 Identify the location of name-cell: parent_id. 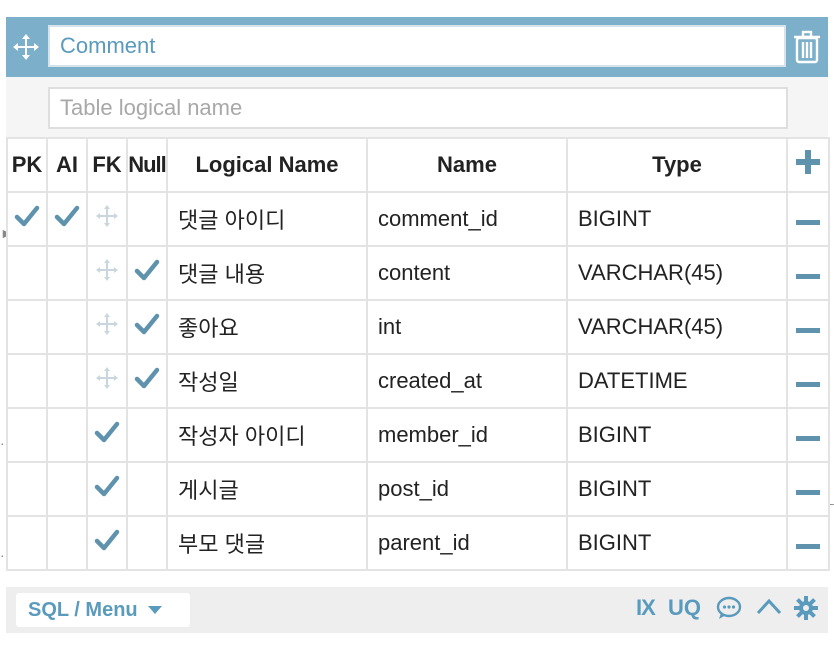
(467, 543).